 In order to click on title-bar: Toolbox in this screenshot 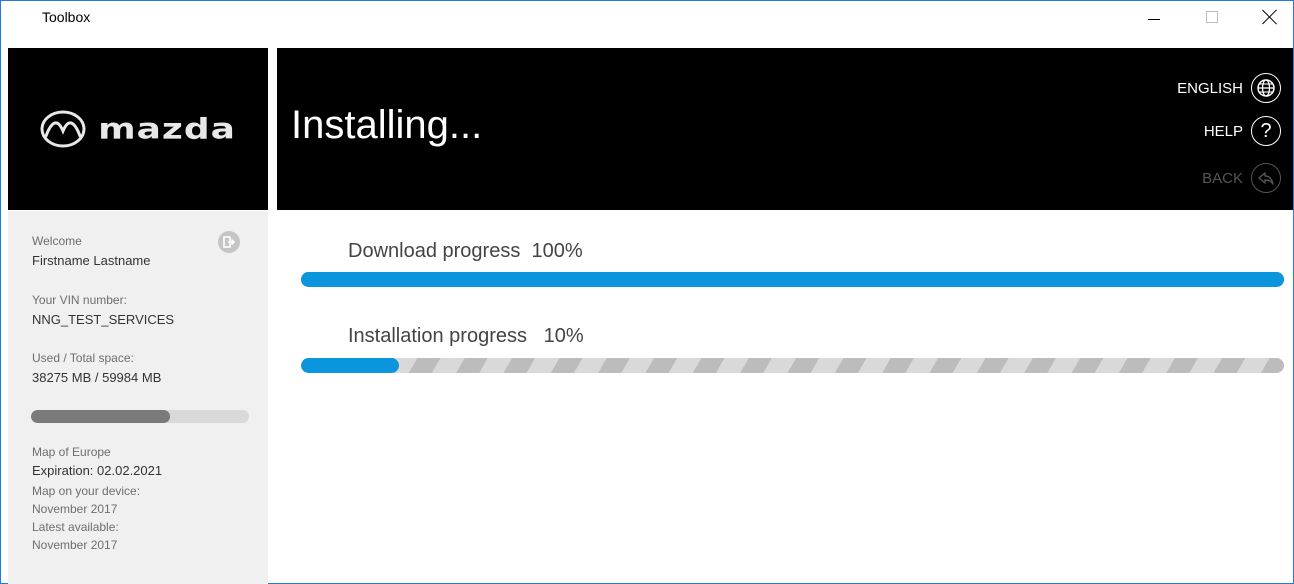, I will do `click(647, 17)`.